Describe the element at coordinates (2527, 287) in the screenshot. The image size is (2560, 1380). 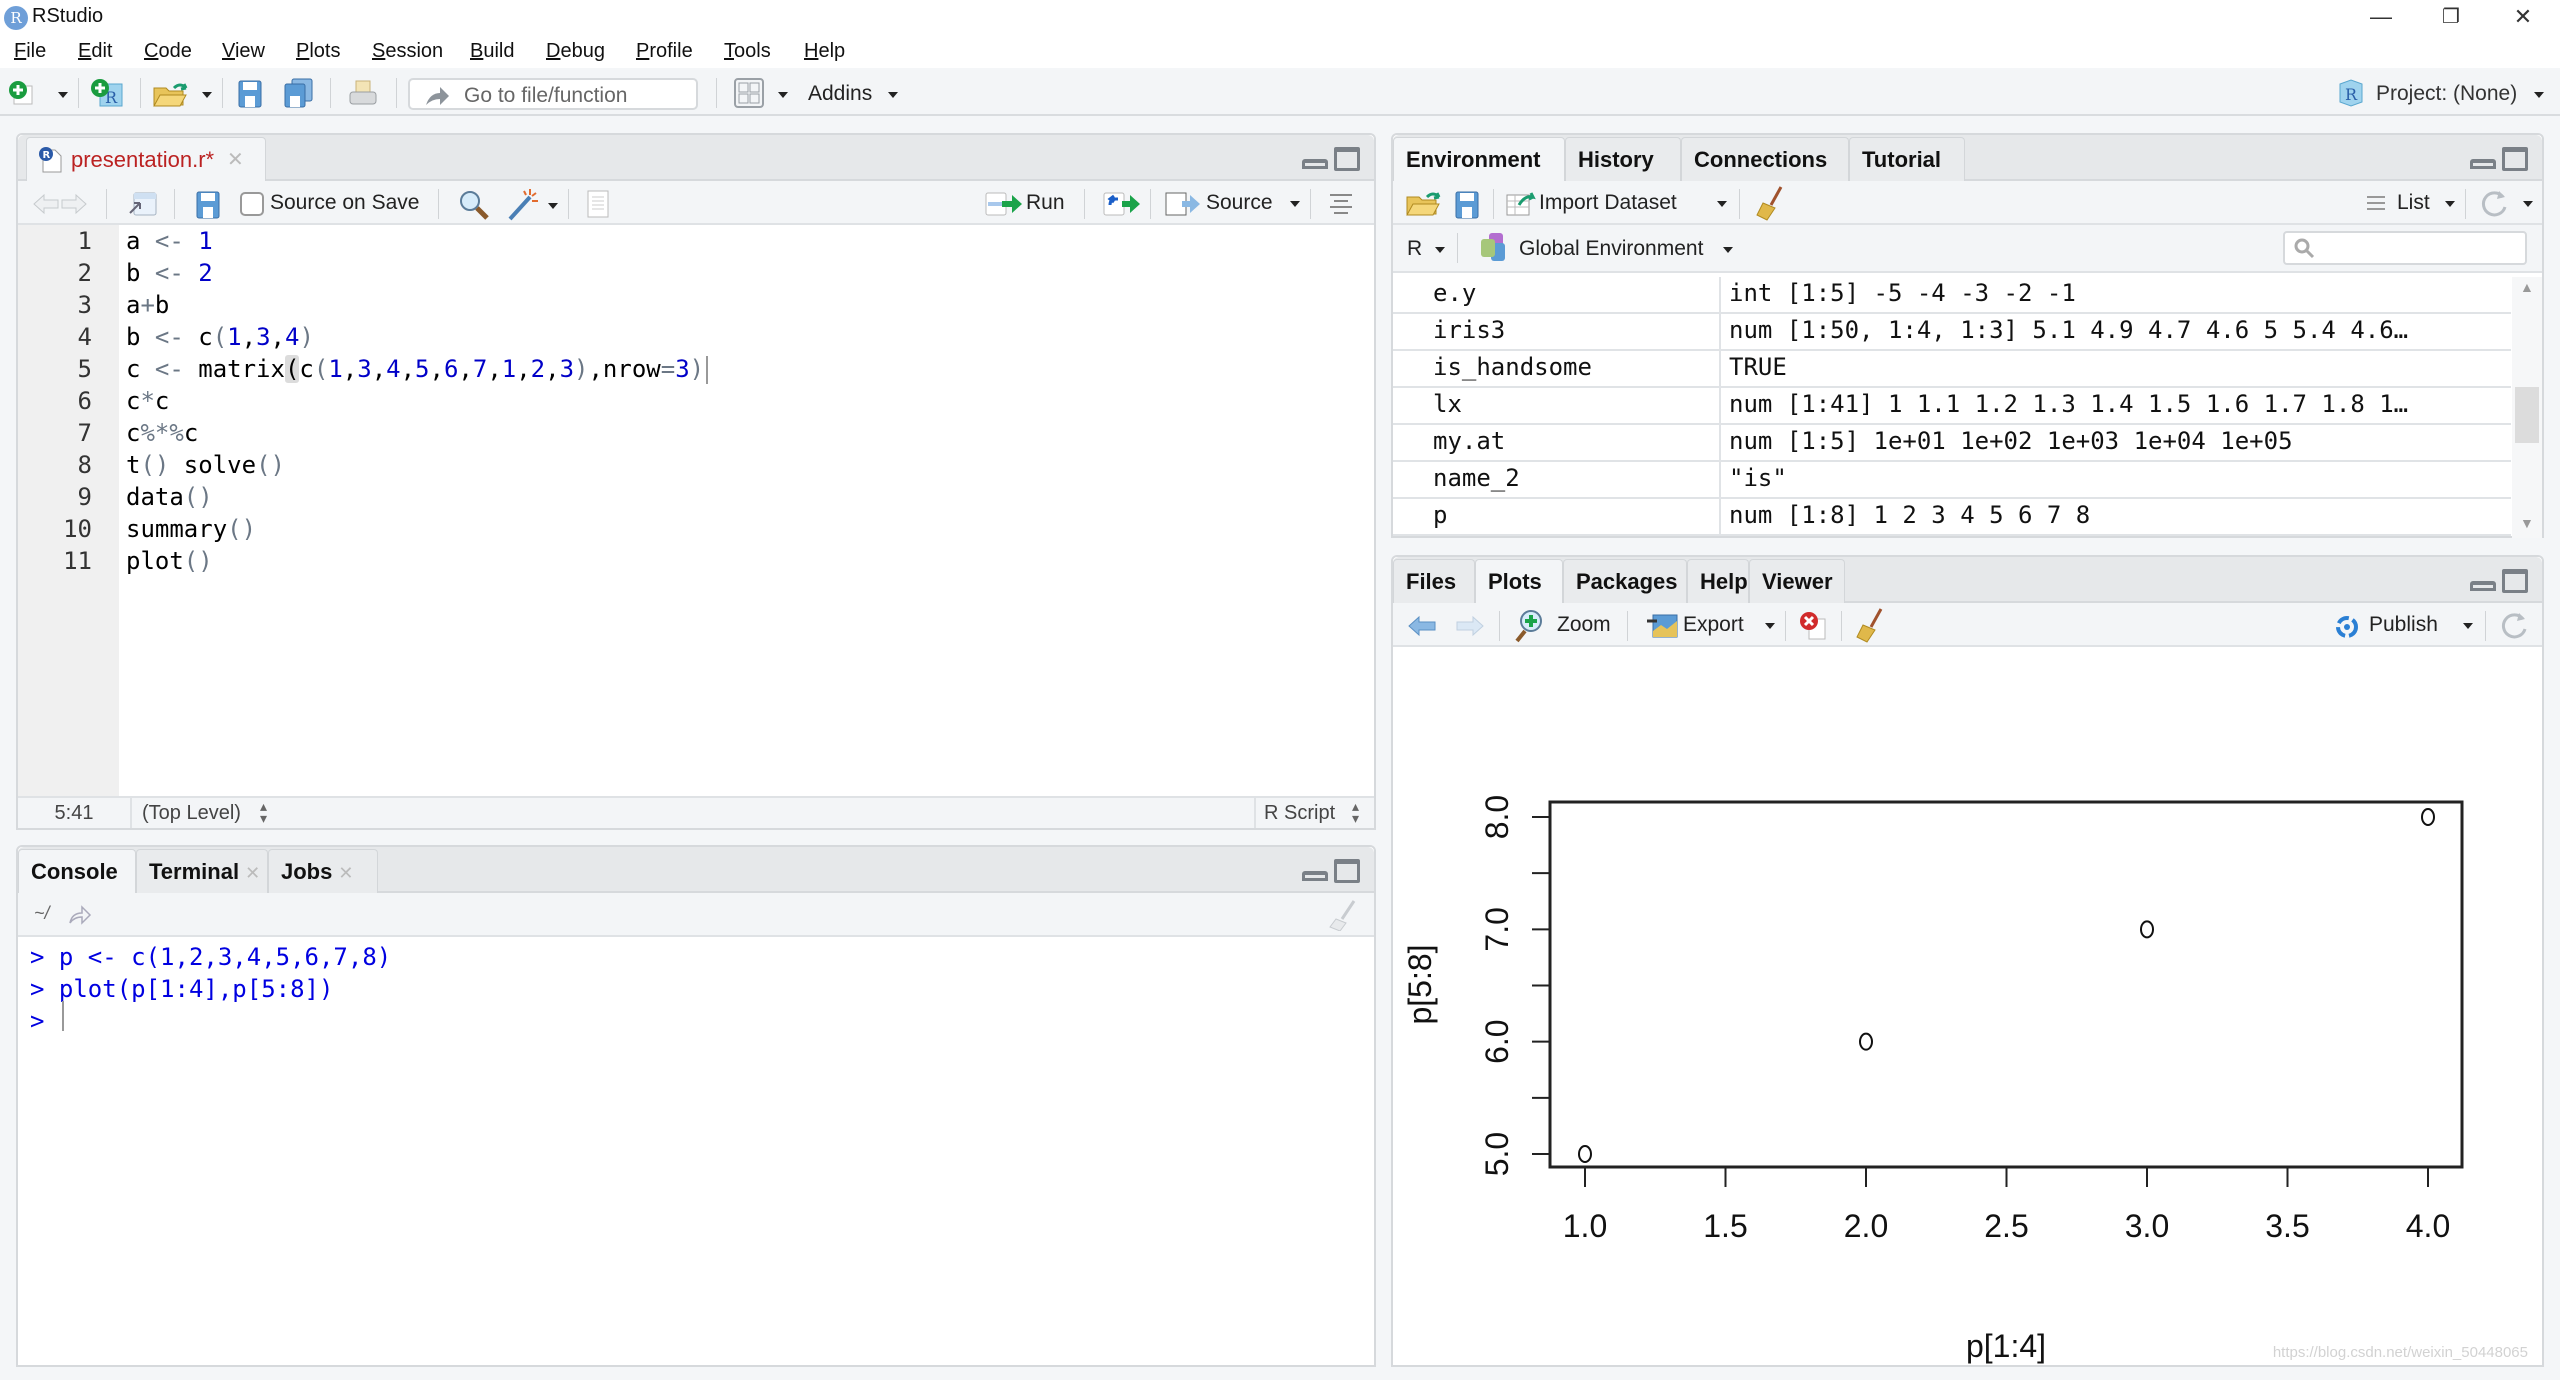
I see `scroll-up-icon: ▲` at that location.